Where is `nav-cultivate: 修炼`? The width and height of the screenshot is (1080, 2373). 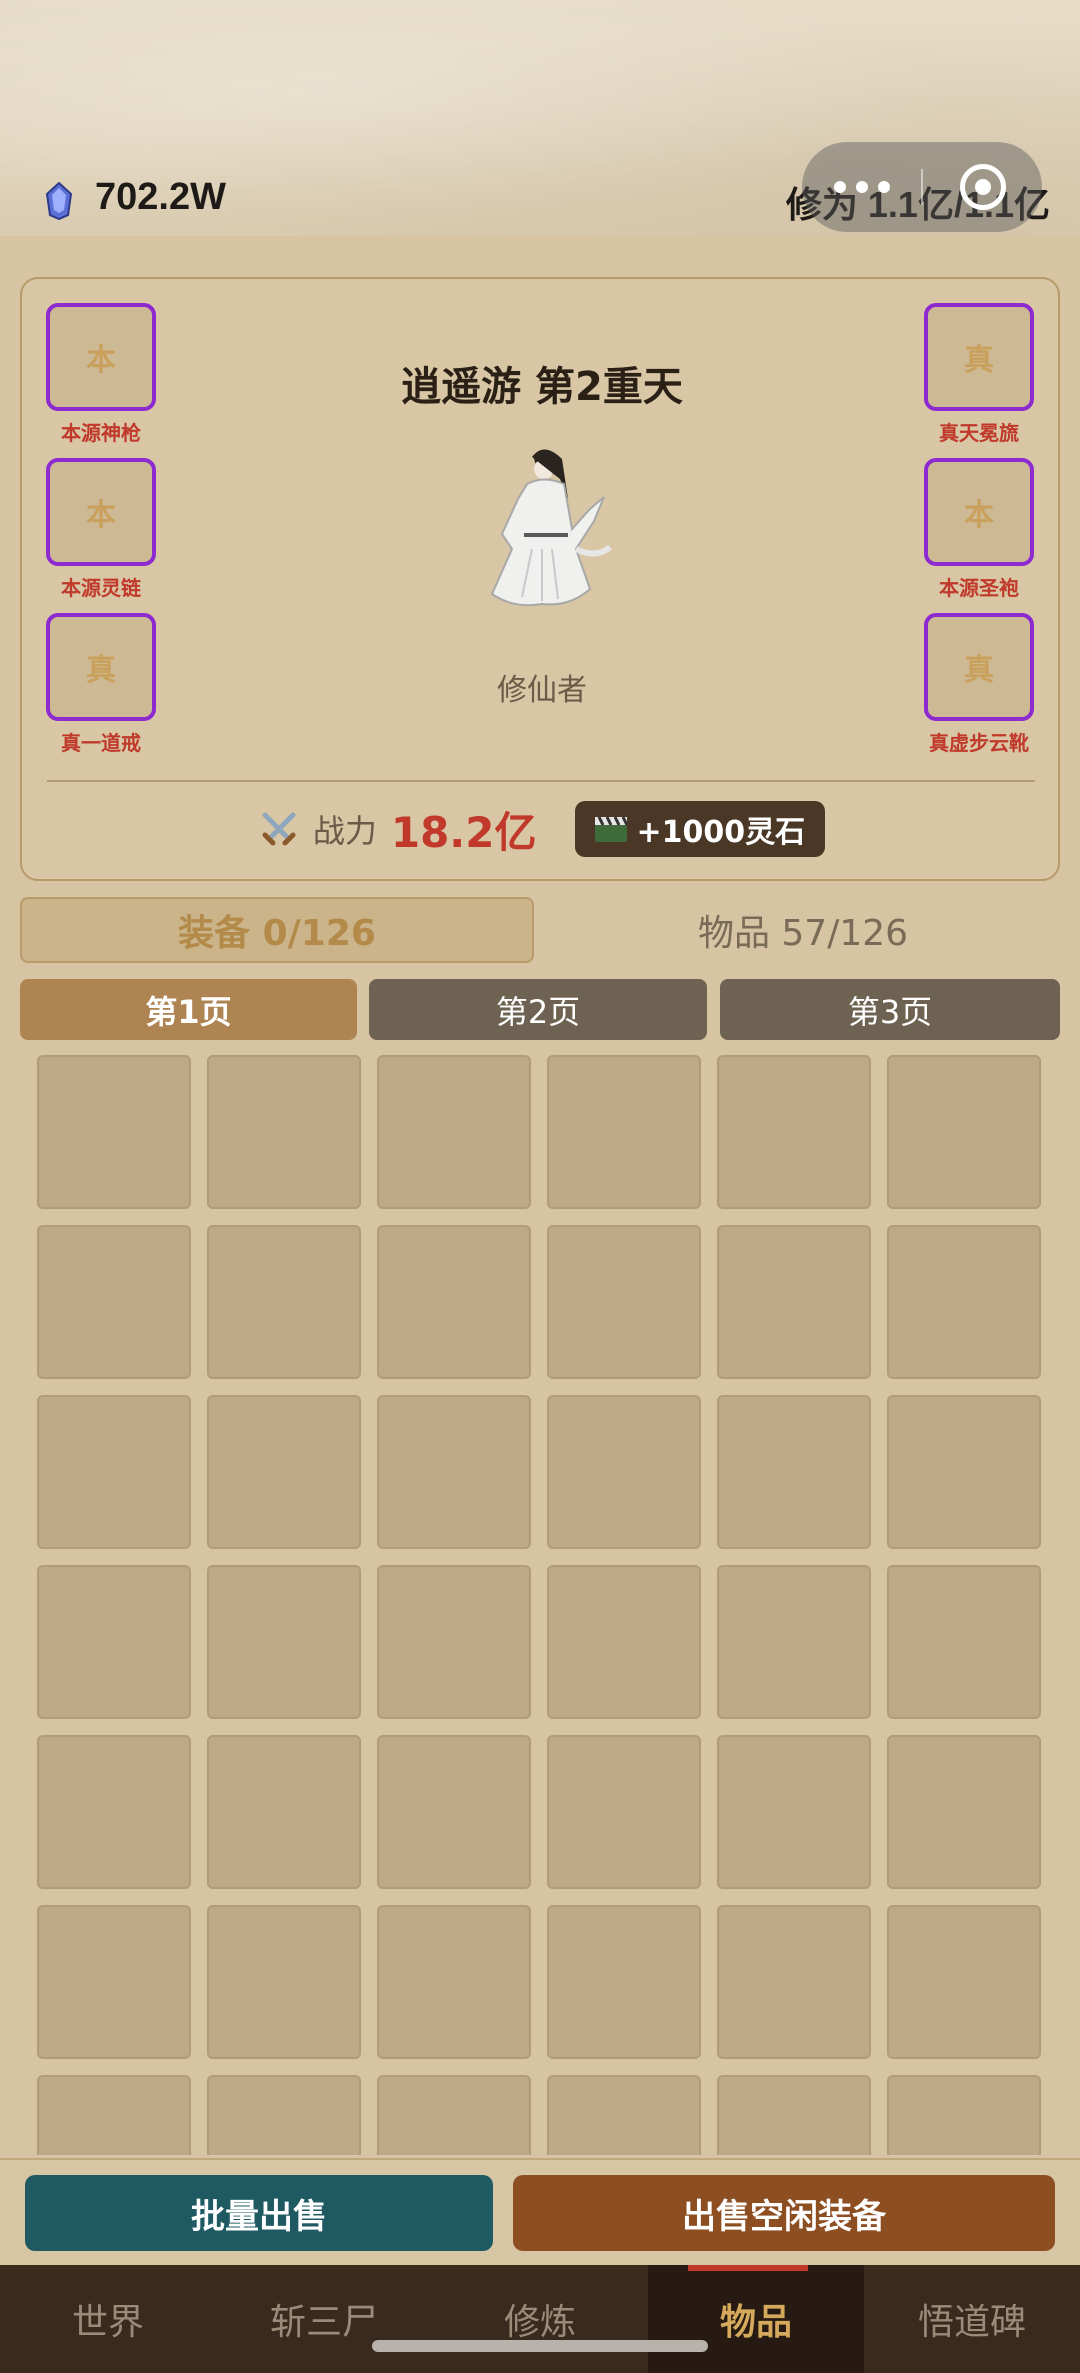
nav-cultivate: 修炼 is located at coordinates (540, 2319).